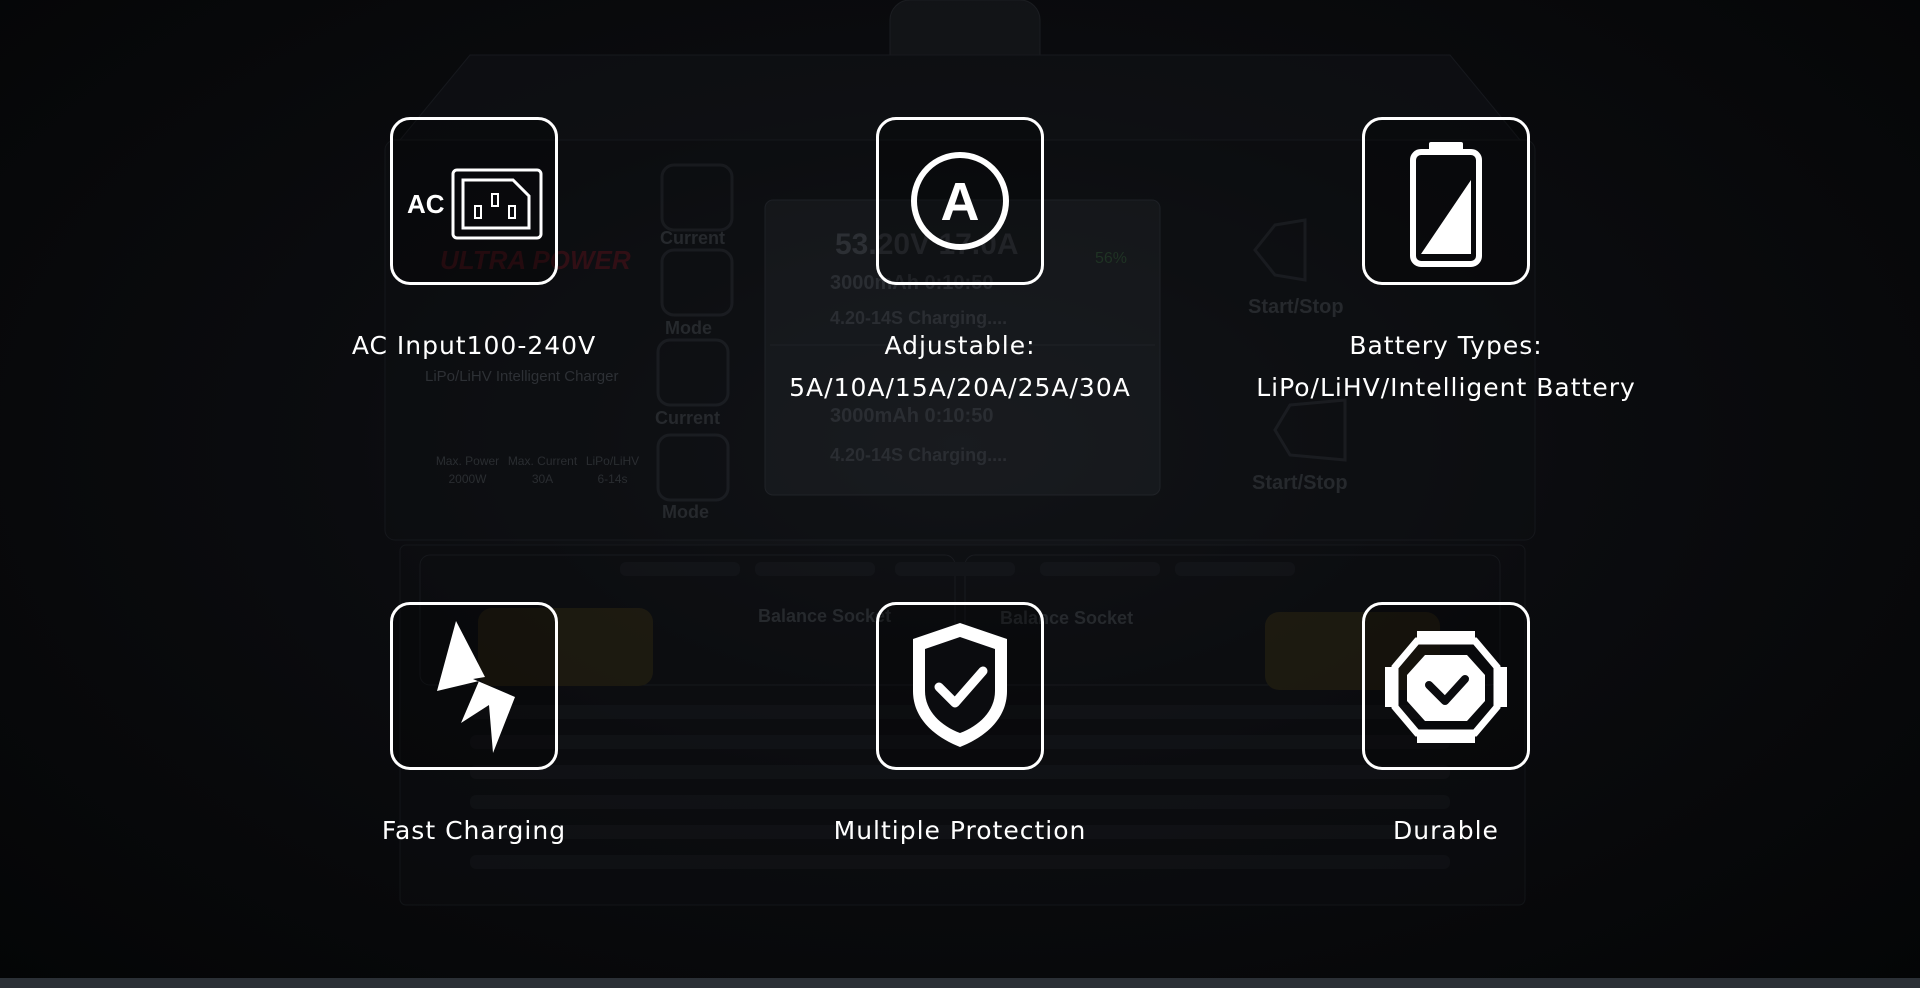 The width and height of the screenshot is (1920, 988). Describe the element at coordinates (1446, 387) in the screenshot. I see `caption-line-2: LiPo/LiHV/Intelligent Battery` at that location.